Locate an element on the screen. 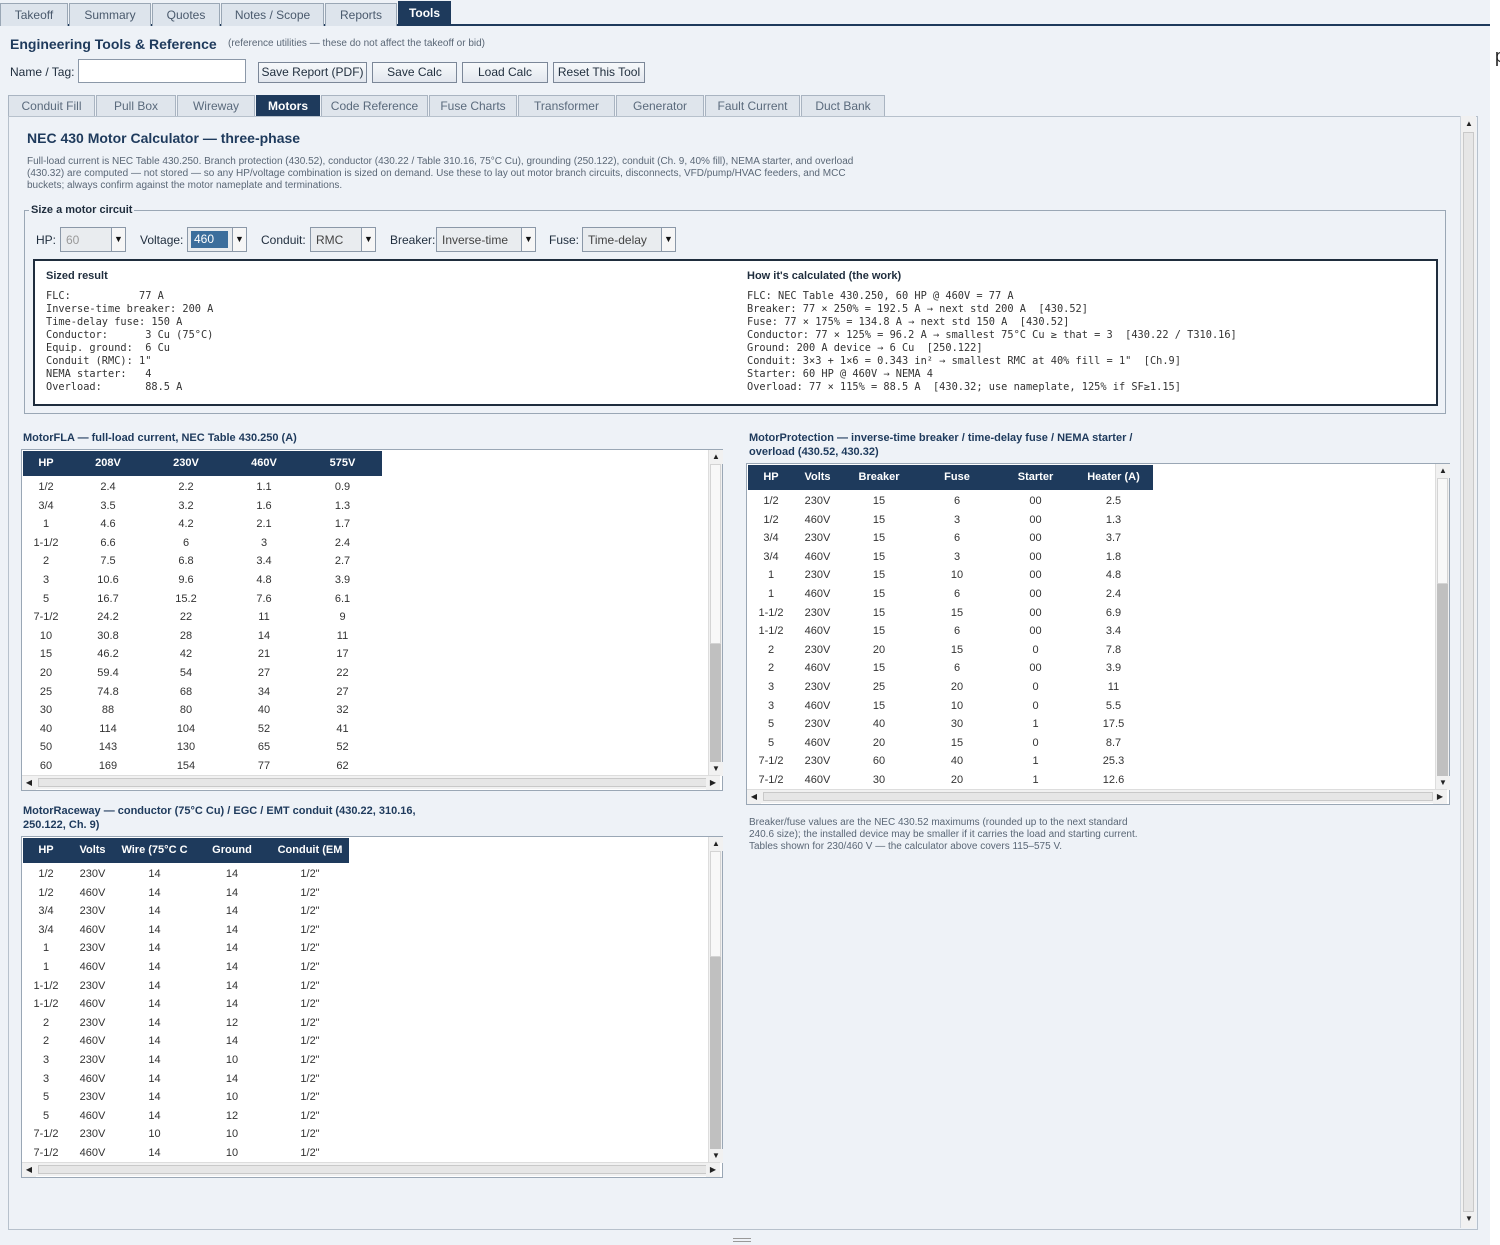 The height and width of the screenshot is (1245, 1500). table-row: 3 230V 25 20 0 11 is located at coordinates (950, 687).